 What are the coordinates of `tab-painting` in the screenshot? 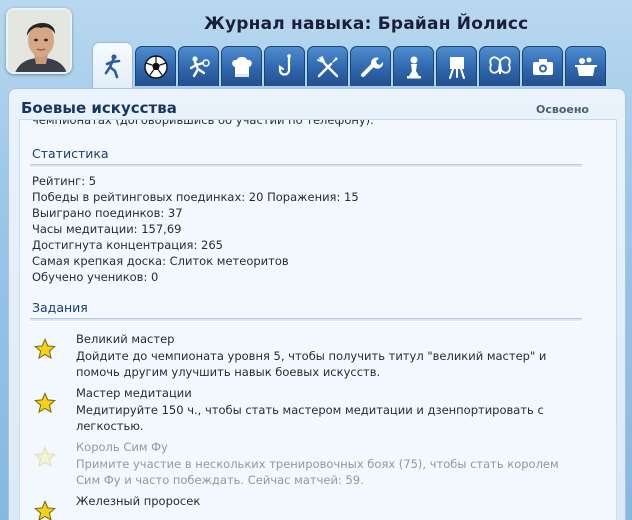 It's located at (456, 66).